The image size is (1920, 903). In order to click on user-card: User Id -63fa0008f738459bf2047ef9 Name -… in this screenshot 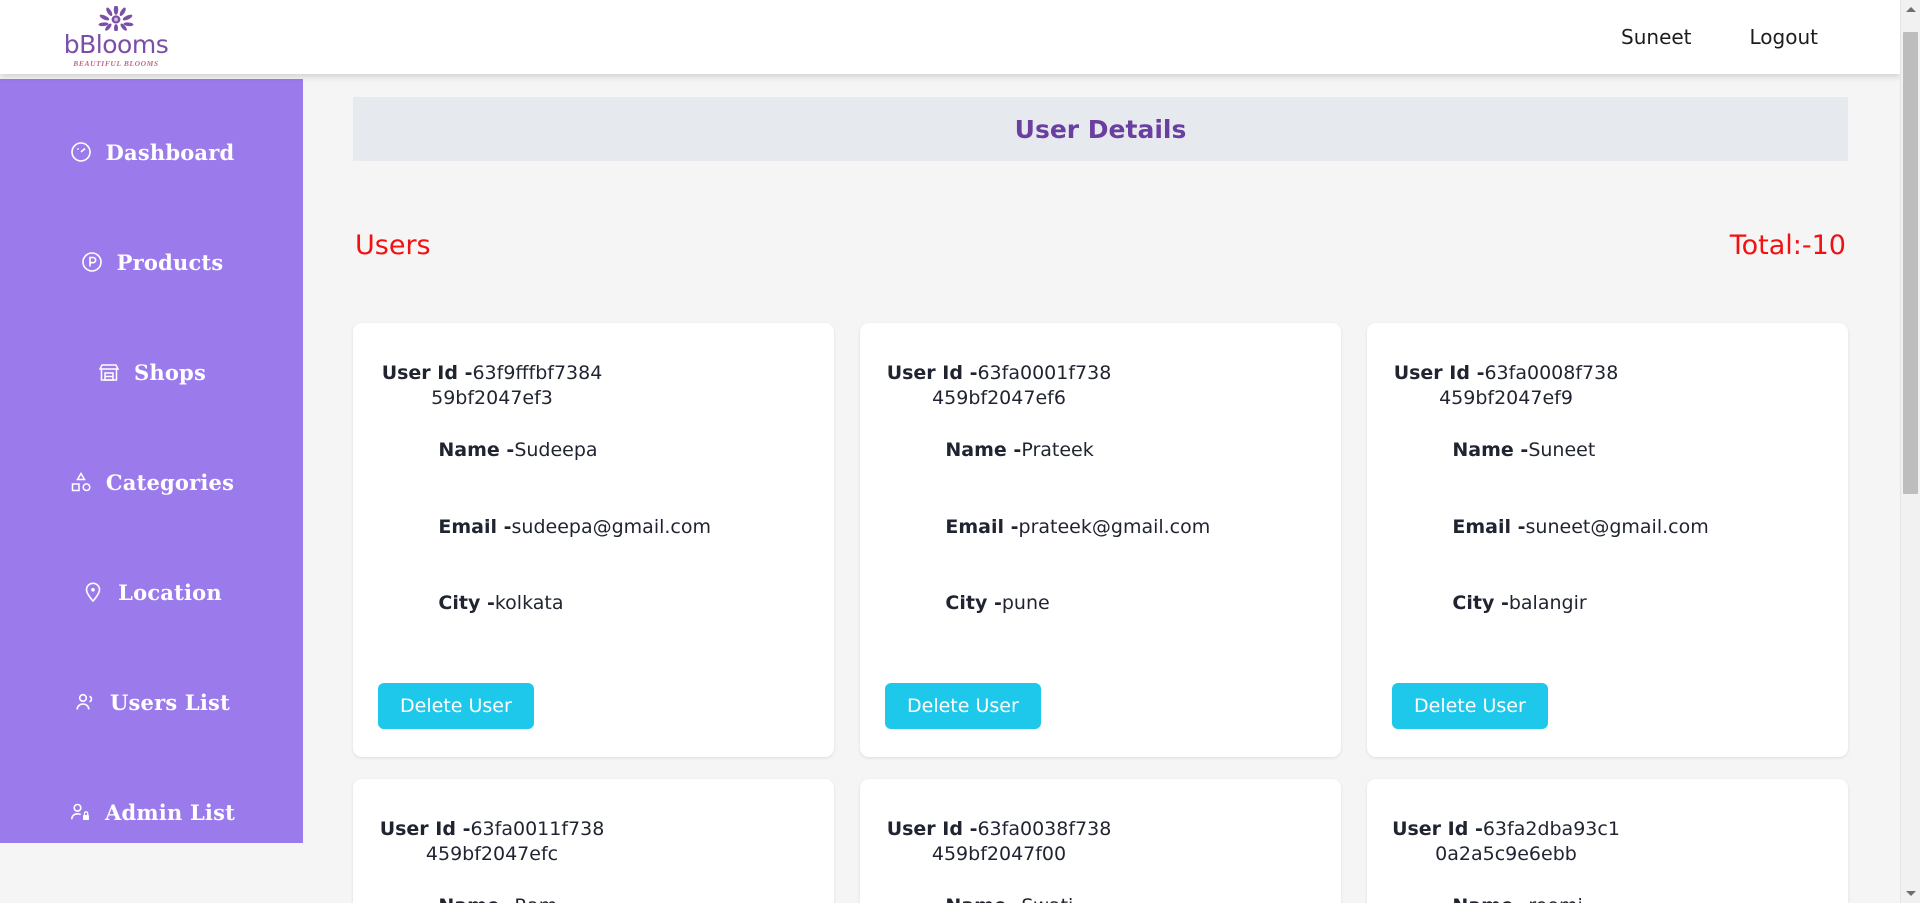, I will do `click(1607, 540)`.